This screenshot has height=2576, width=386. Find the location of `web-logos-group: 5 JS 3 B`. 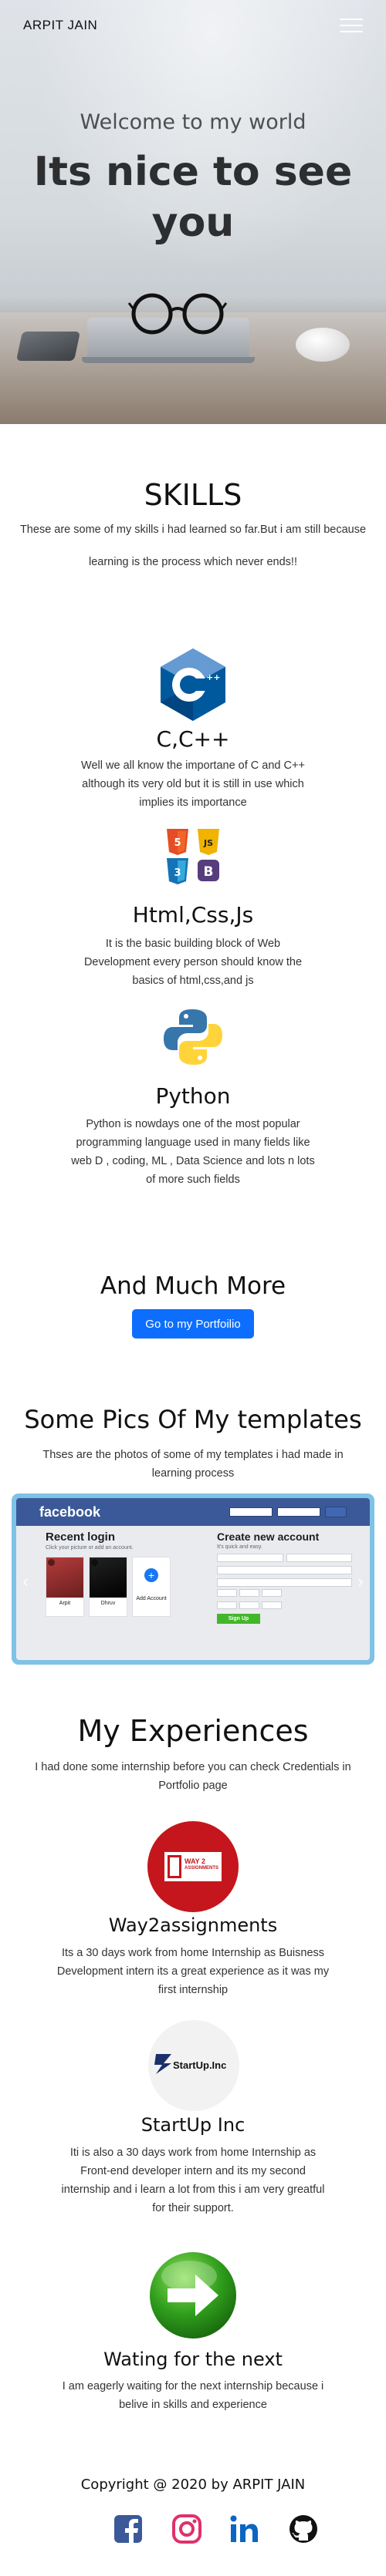

web-logos-group: 5 JS 3 B is located at coordinates (193, 857).